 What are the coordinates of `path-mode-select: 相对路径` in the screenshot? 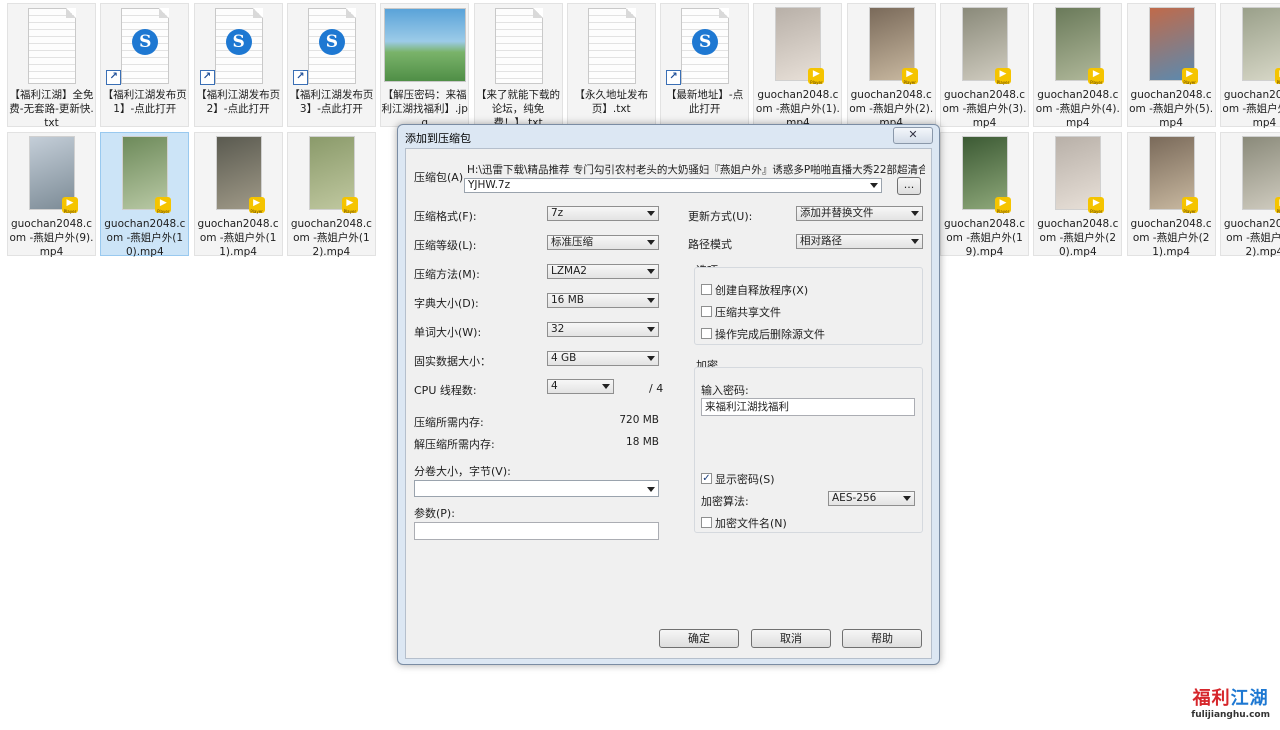 It's located at (859, 241).